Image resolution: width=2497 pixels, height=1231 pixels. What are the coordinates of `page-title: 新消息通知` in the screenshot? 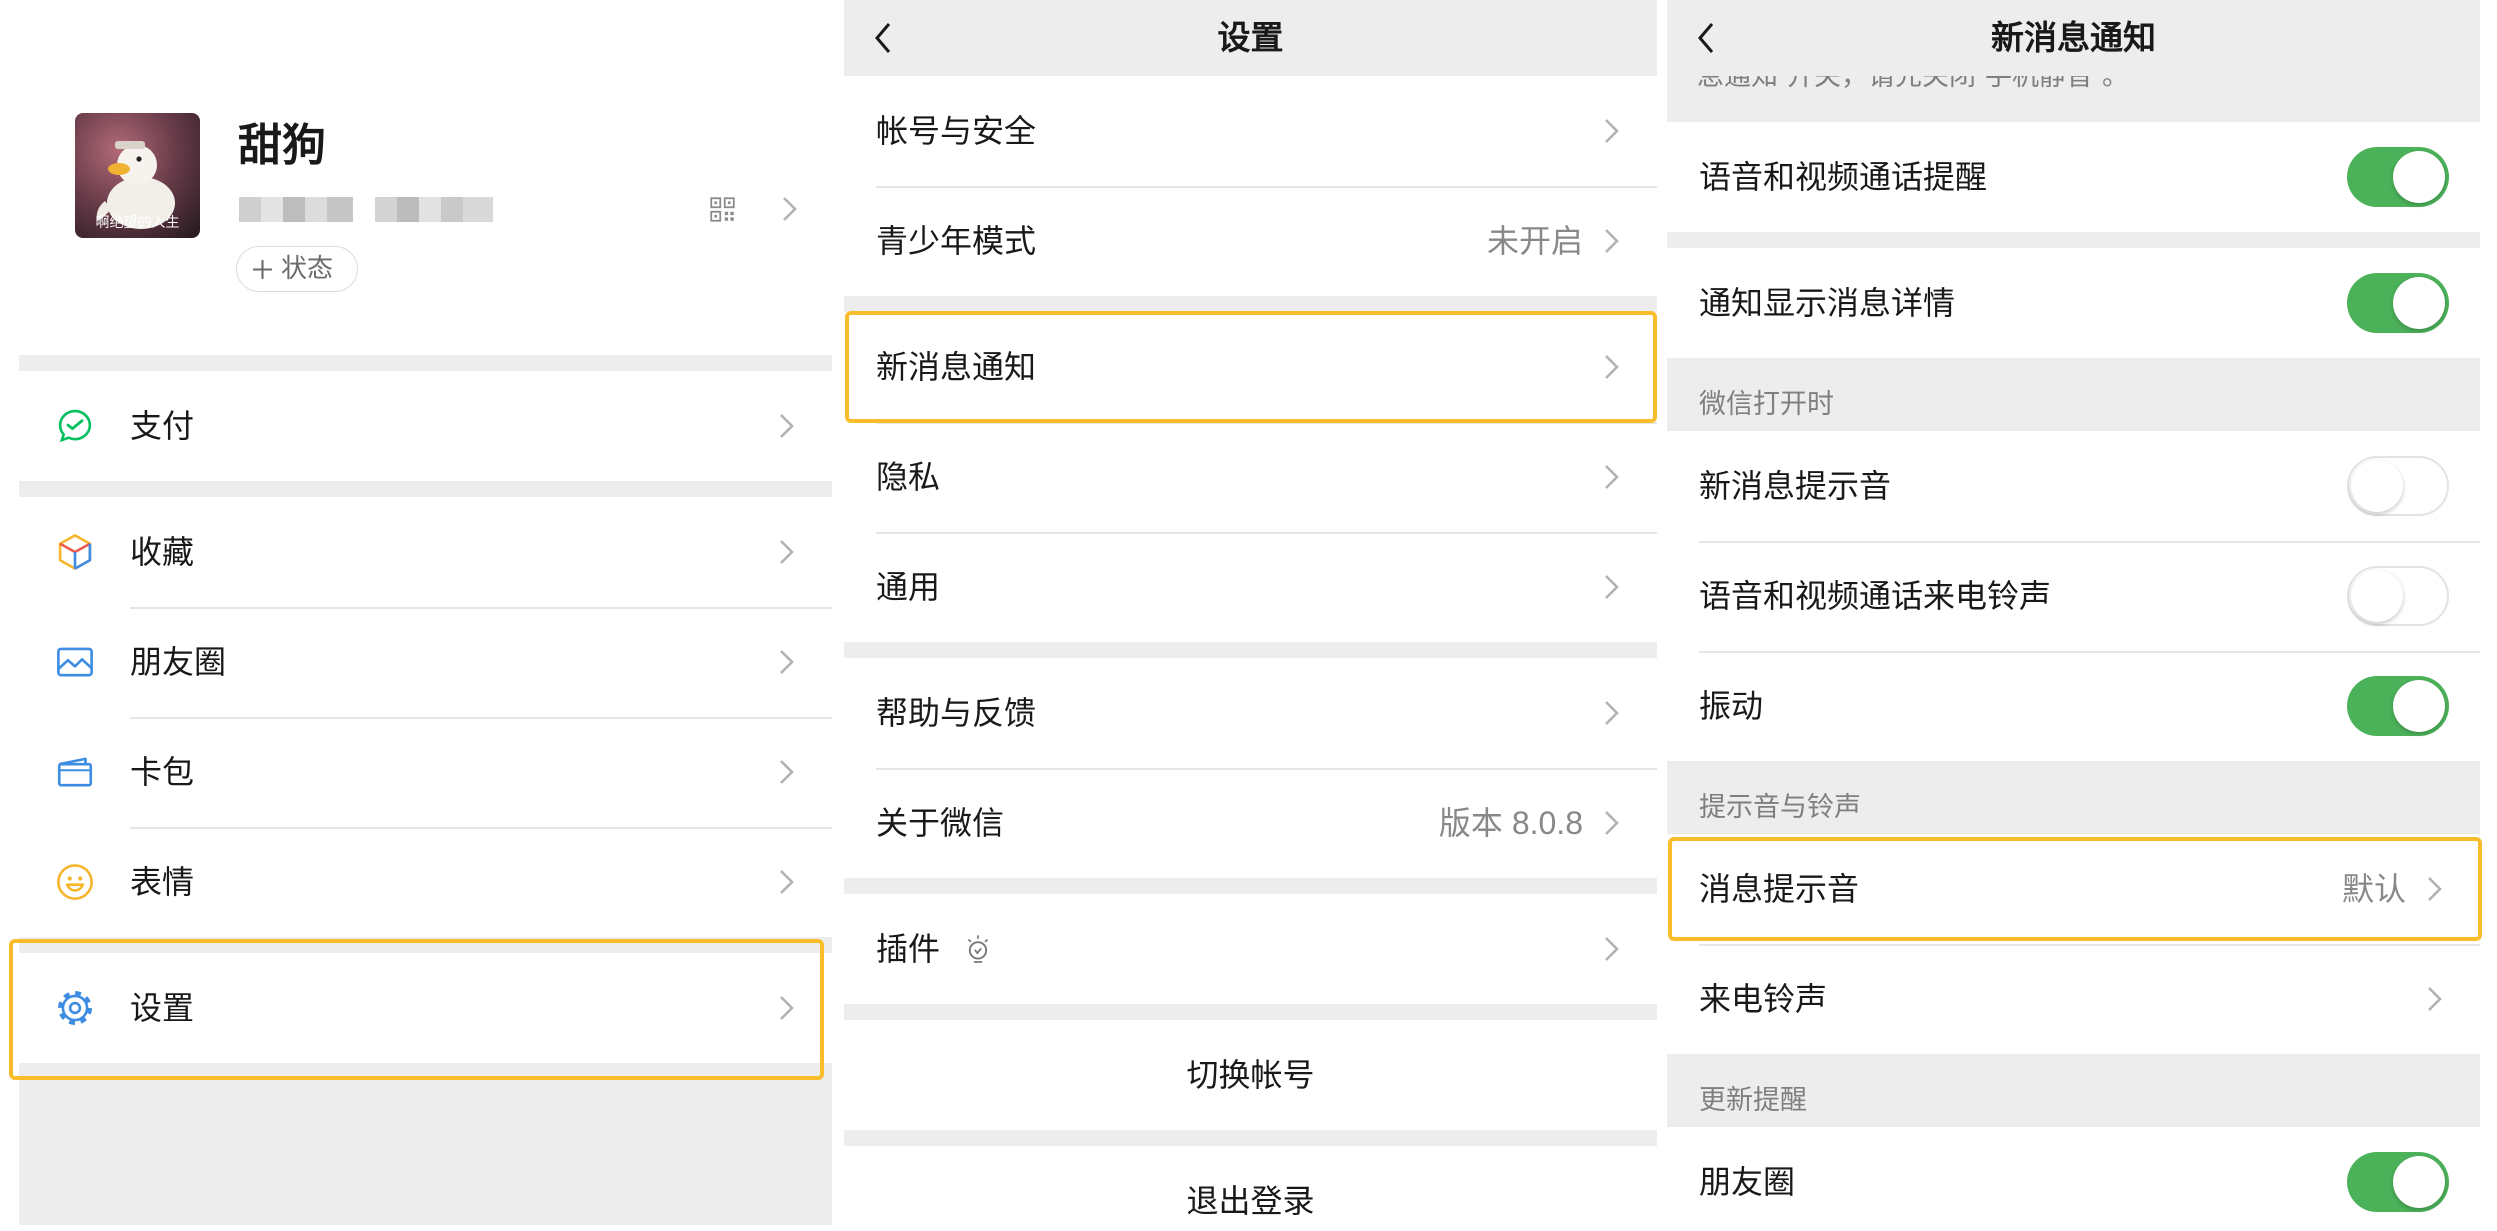 It's located at (2073, 37).